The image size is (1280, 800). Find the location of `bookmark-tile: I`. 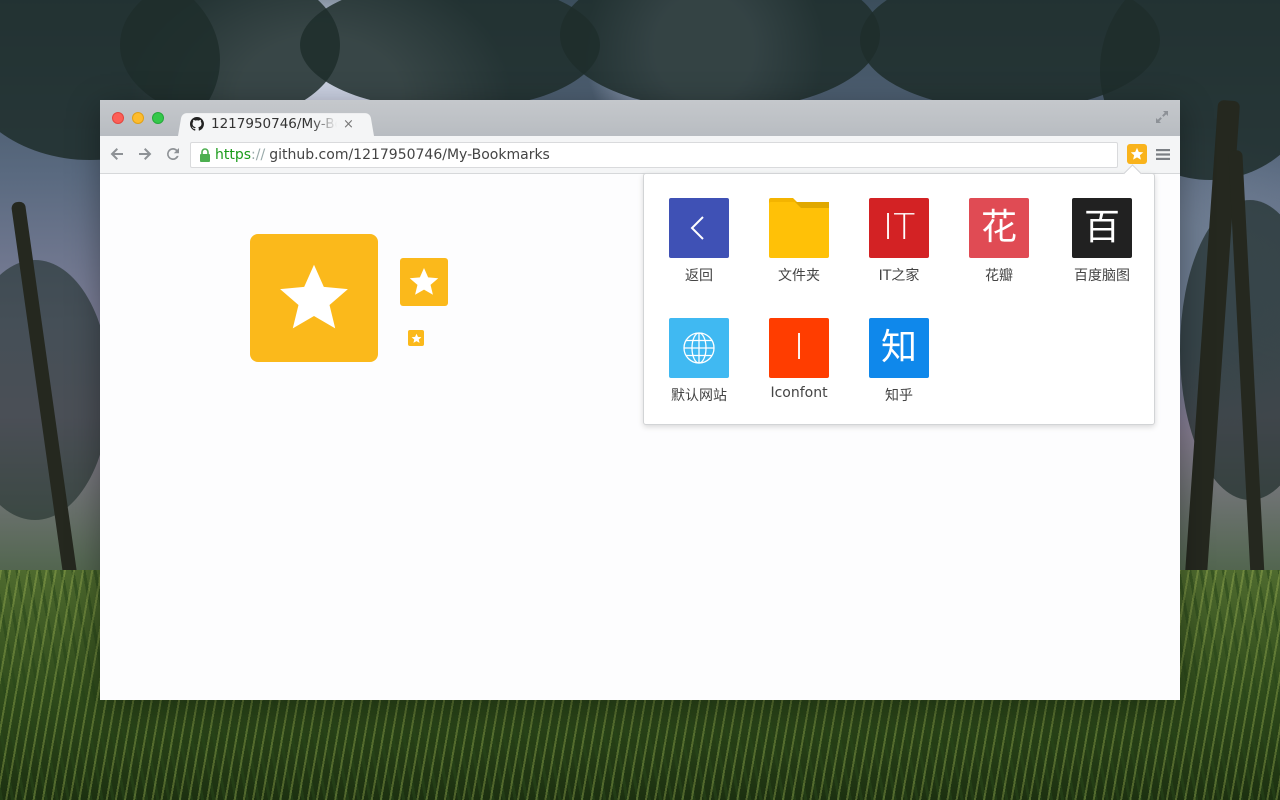

bookmark-tile: I is located at coordinates (799, 348).